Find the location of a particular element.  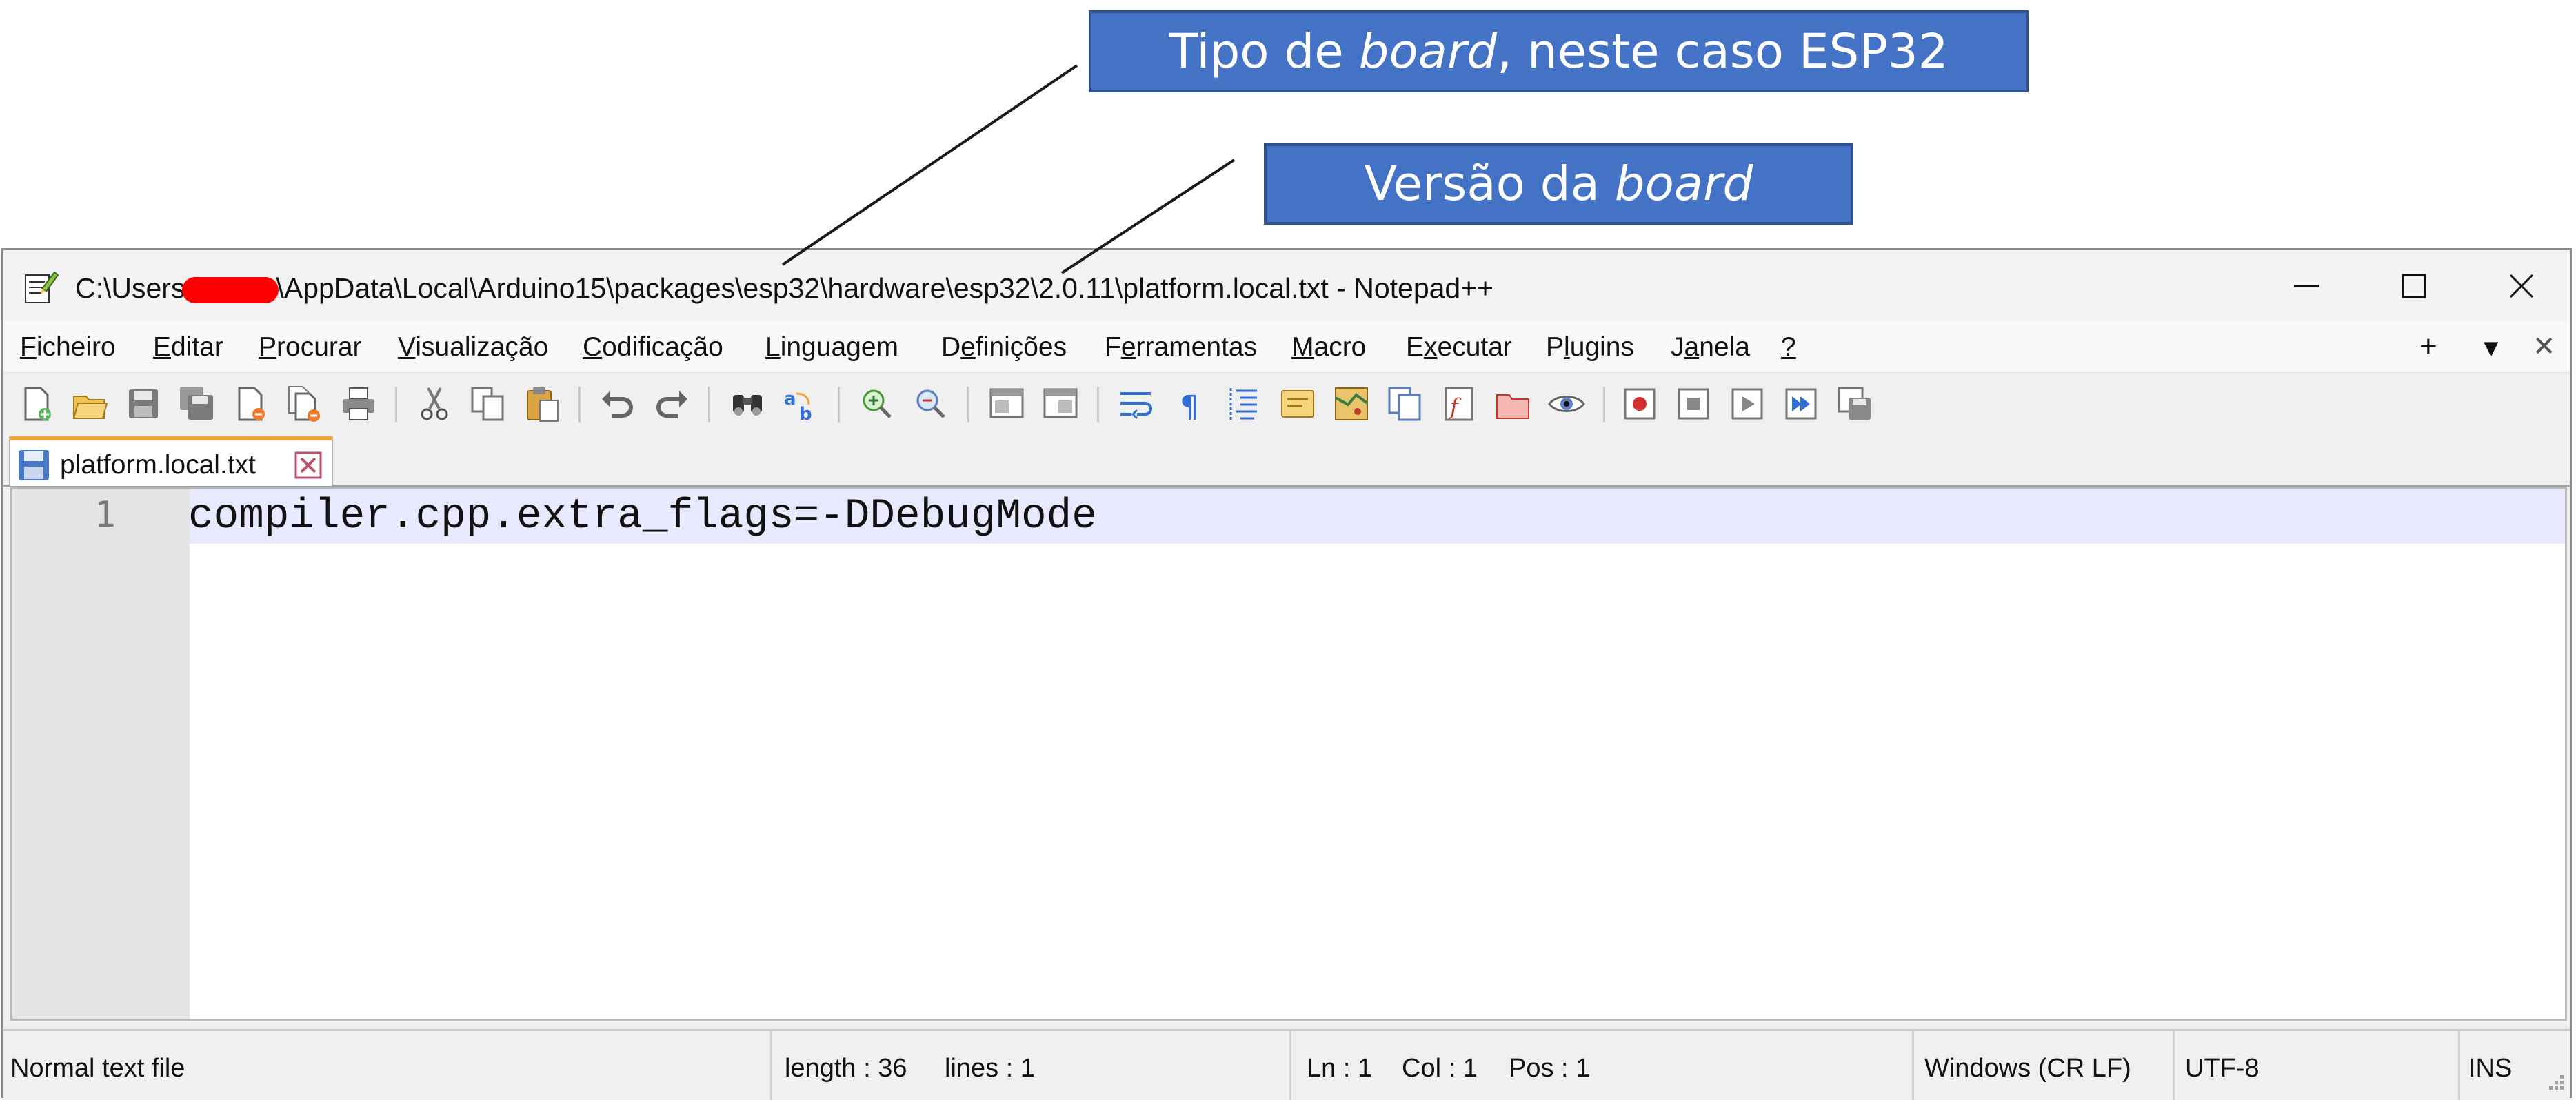

tab-close-icon is located at coordinates (308, 465).